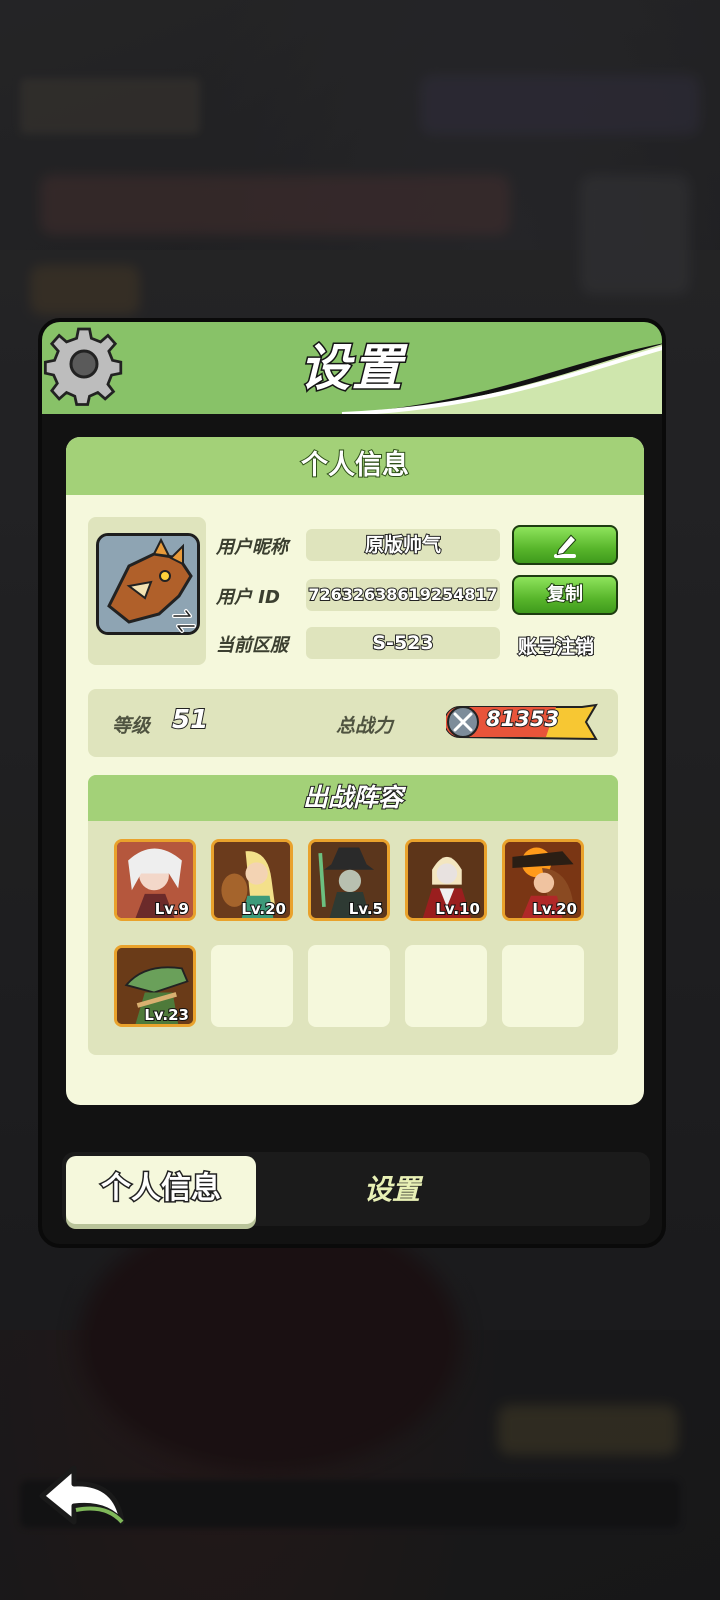 The height and width of the screenshot is (1600, 720). I want to click on server-field: S-523, so click(403, 643).